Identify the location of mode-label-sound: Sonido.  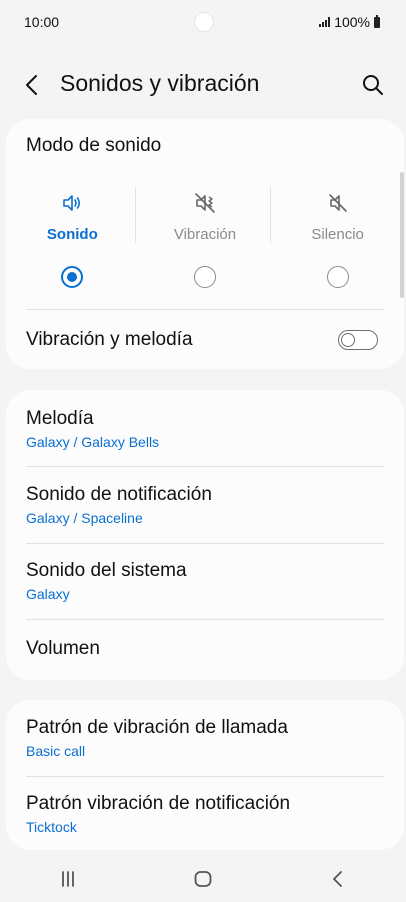
(72, 234).